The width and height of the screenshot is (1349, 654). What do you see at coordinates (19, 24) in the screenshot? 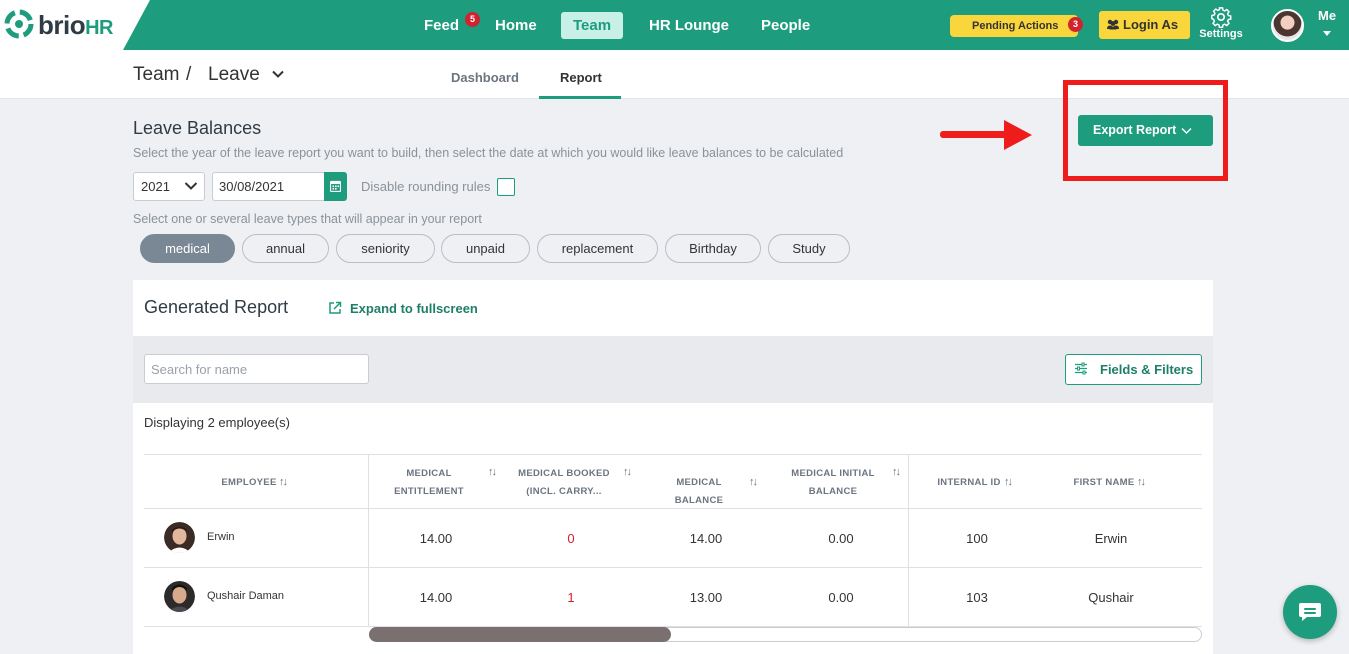
I see `brio-logo-icon` at bounding box center [19, 24].